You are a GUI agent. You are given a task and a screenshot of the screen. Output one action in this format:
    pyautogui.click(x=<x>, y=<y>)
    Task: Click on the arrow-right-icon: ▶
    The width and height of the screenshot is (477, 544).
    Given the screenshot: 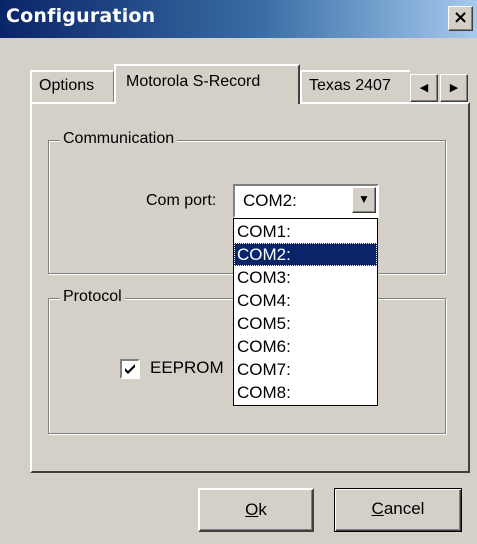 What is the action you would take?
    pyautogui.click(x=454, y=88)
    